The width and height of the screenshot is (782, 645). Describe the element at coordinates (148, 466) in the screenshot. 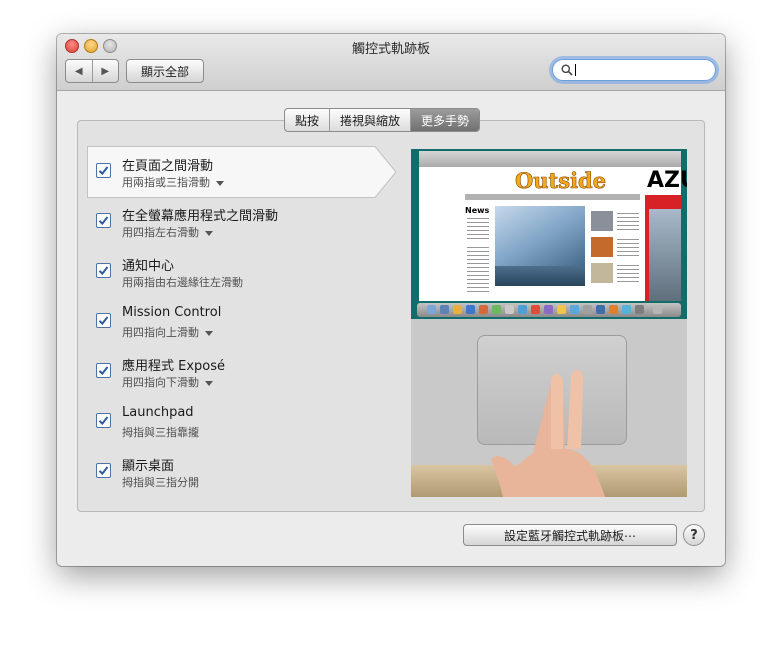

I see `gesture-name: 顯示桌面` at that location.